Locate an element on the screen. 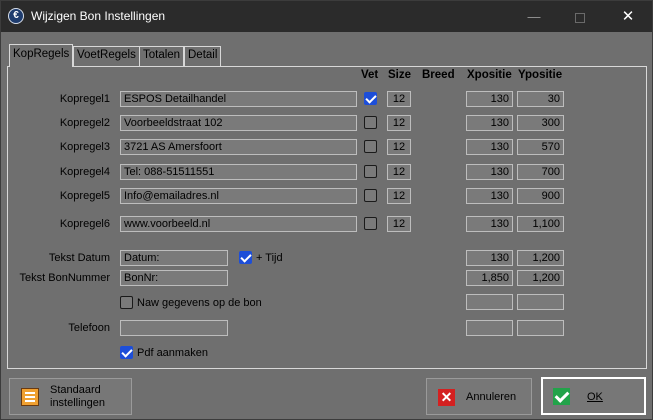  kopregel2-input: Voorbeeldstraat 102 is located at coordinates (238, 123).